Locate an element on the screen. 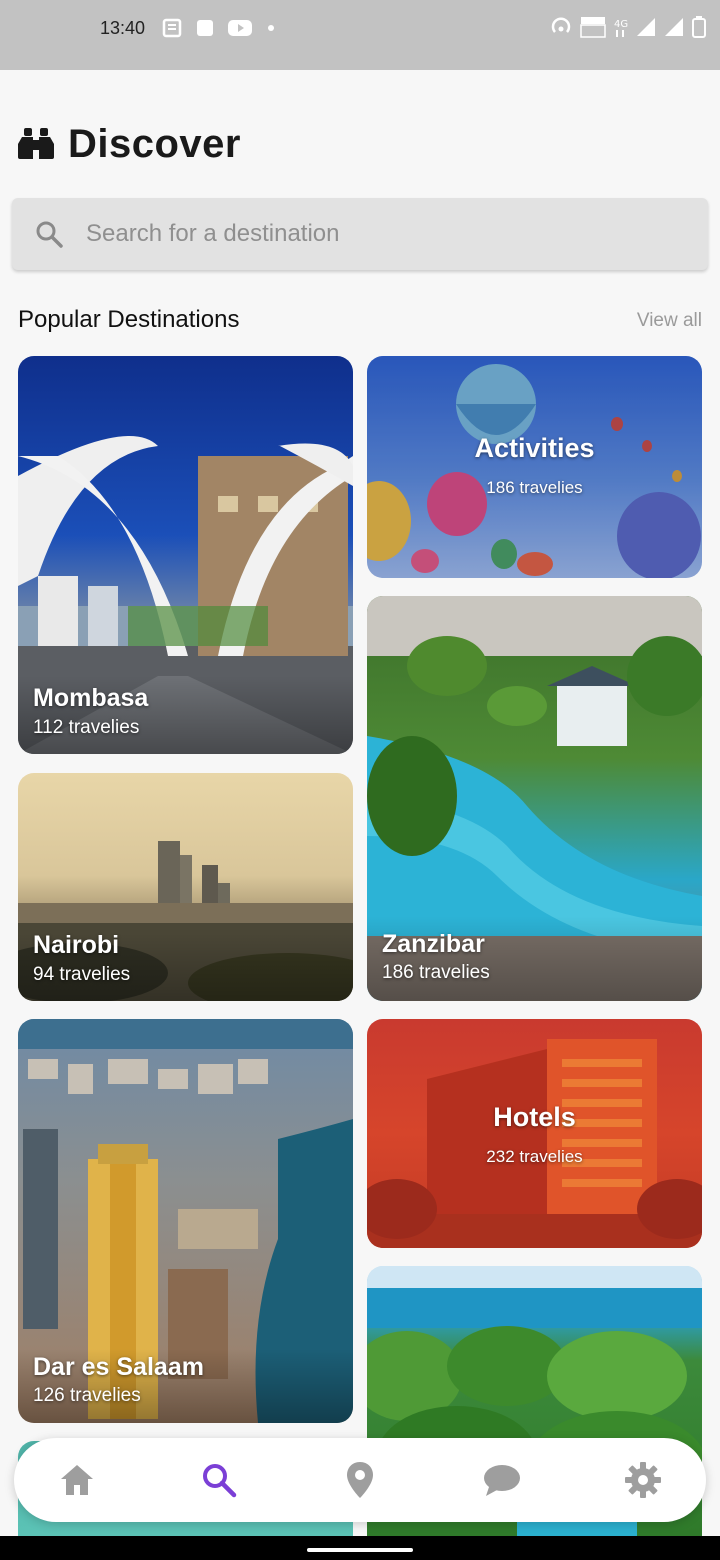 This screenshot has height=1560, width=720. volte-icon is located at coordinates (593, 27).